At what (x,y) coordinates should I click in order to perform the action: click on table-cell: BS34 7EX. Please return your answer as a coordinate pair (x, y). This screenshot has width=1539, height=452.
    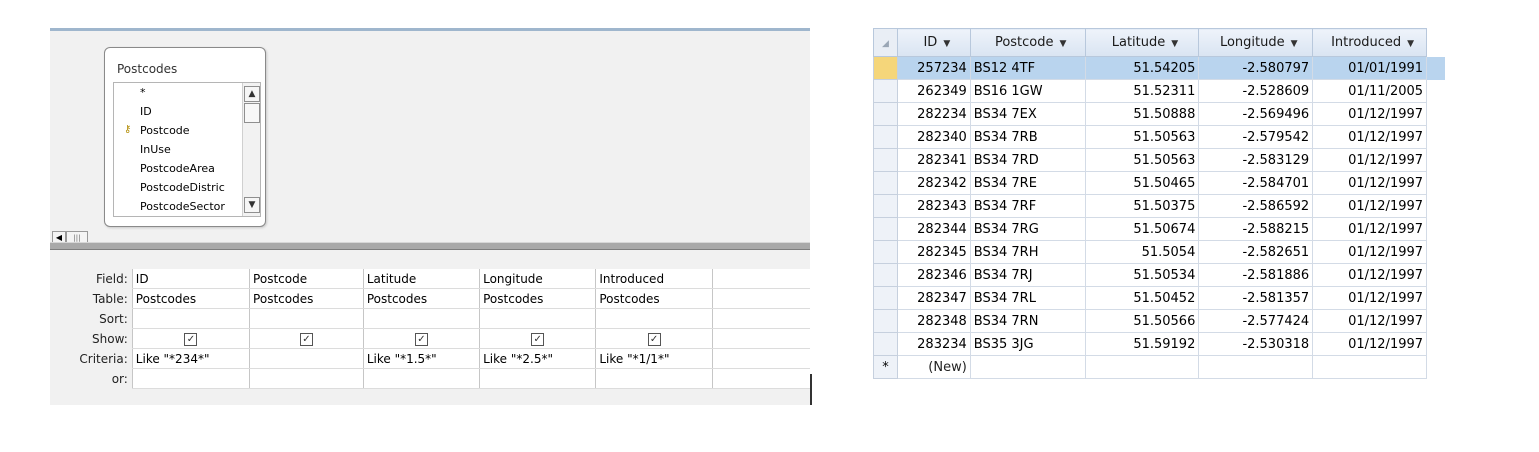
    Looking at the image, I should click on (1027, 114).